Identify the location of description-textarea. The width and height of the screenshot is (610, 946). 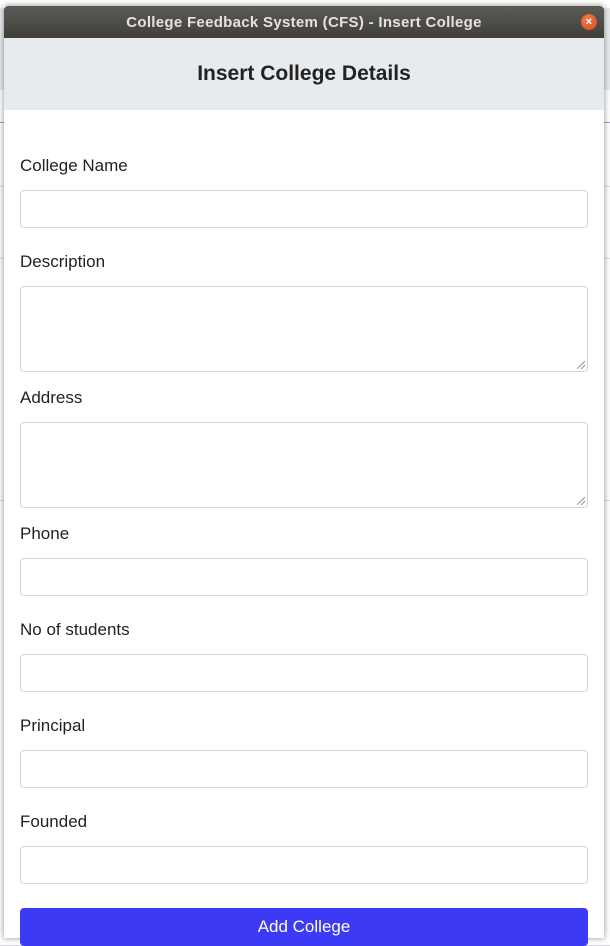
(304, 329).